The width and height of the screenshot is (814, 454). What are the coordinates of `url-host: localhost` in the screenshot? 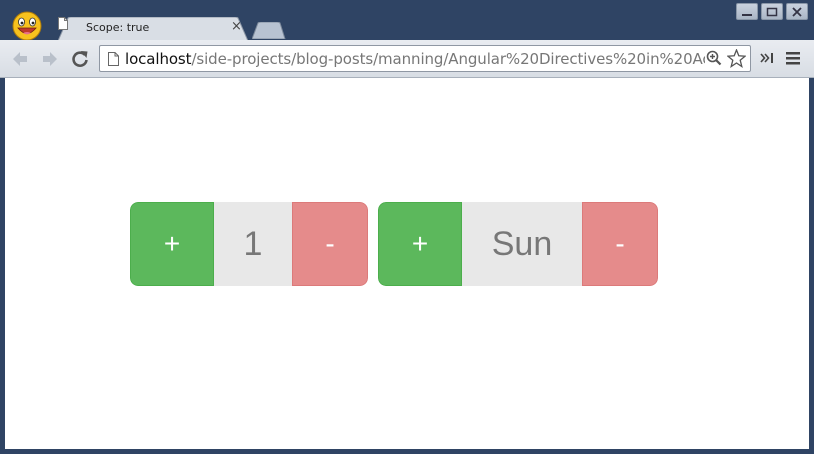 It's located at (158, 59).